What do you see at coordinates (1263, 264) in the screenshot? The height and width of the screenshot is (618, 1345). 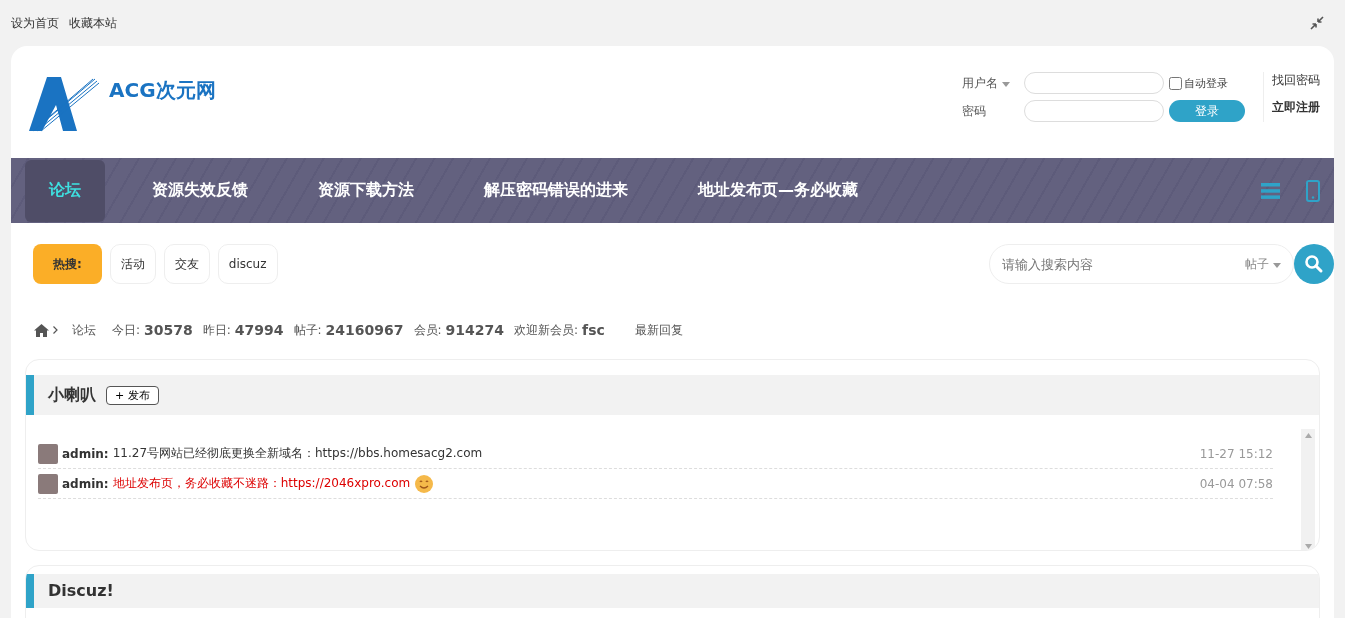 I see `search-scope-dropdown: 帖子` at bounding box center [1263, 264].